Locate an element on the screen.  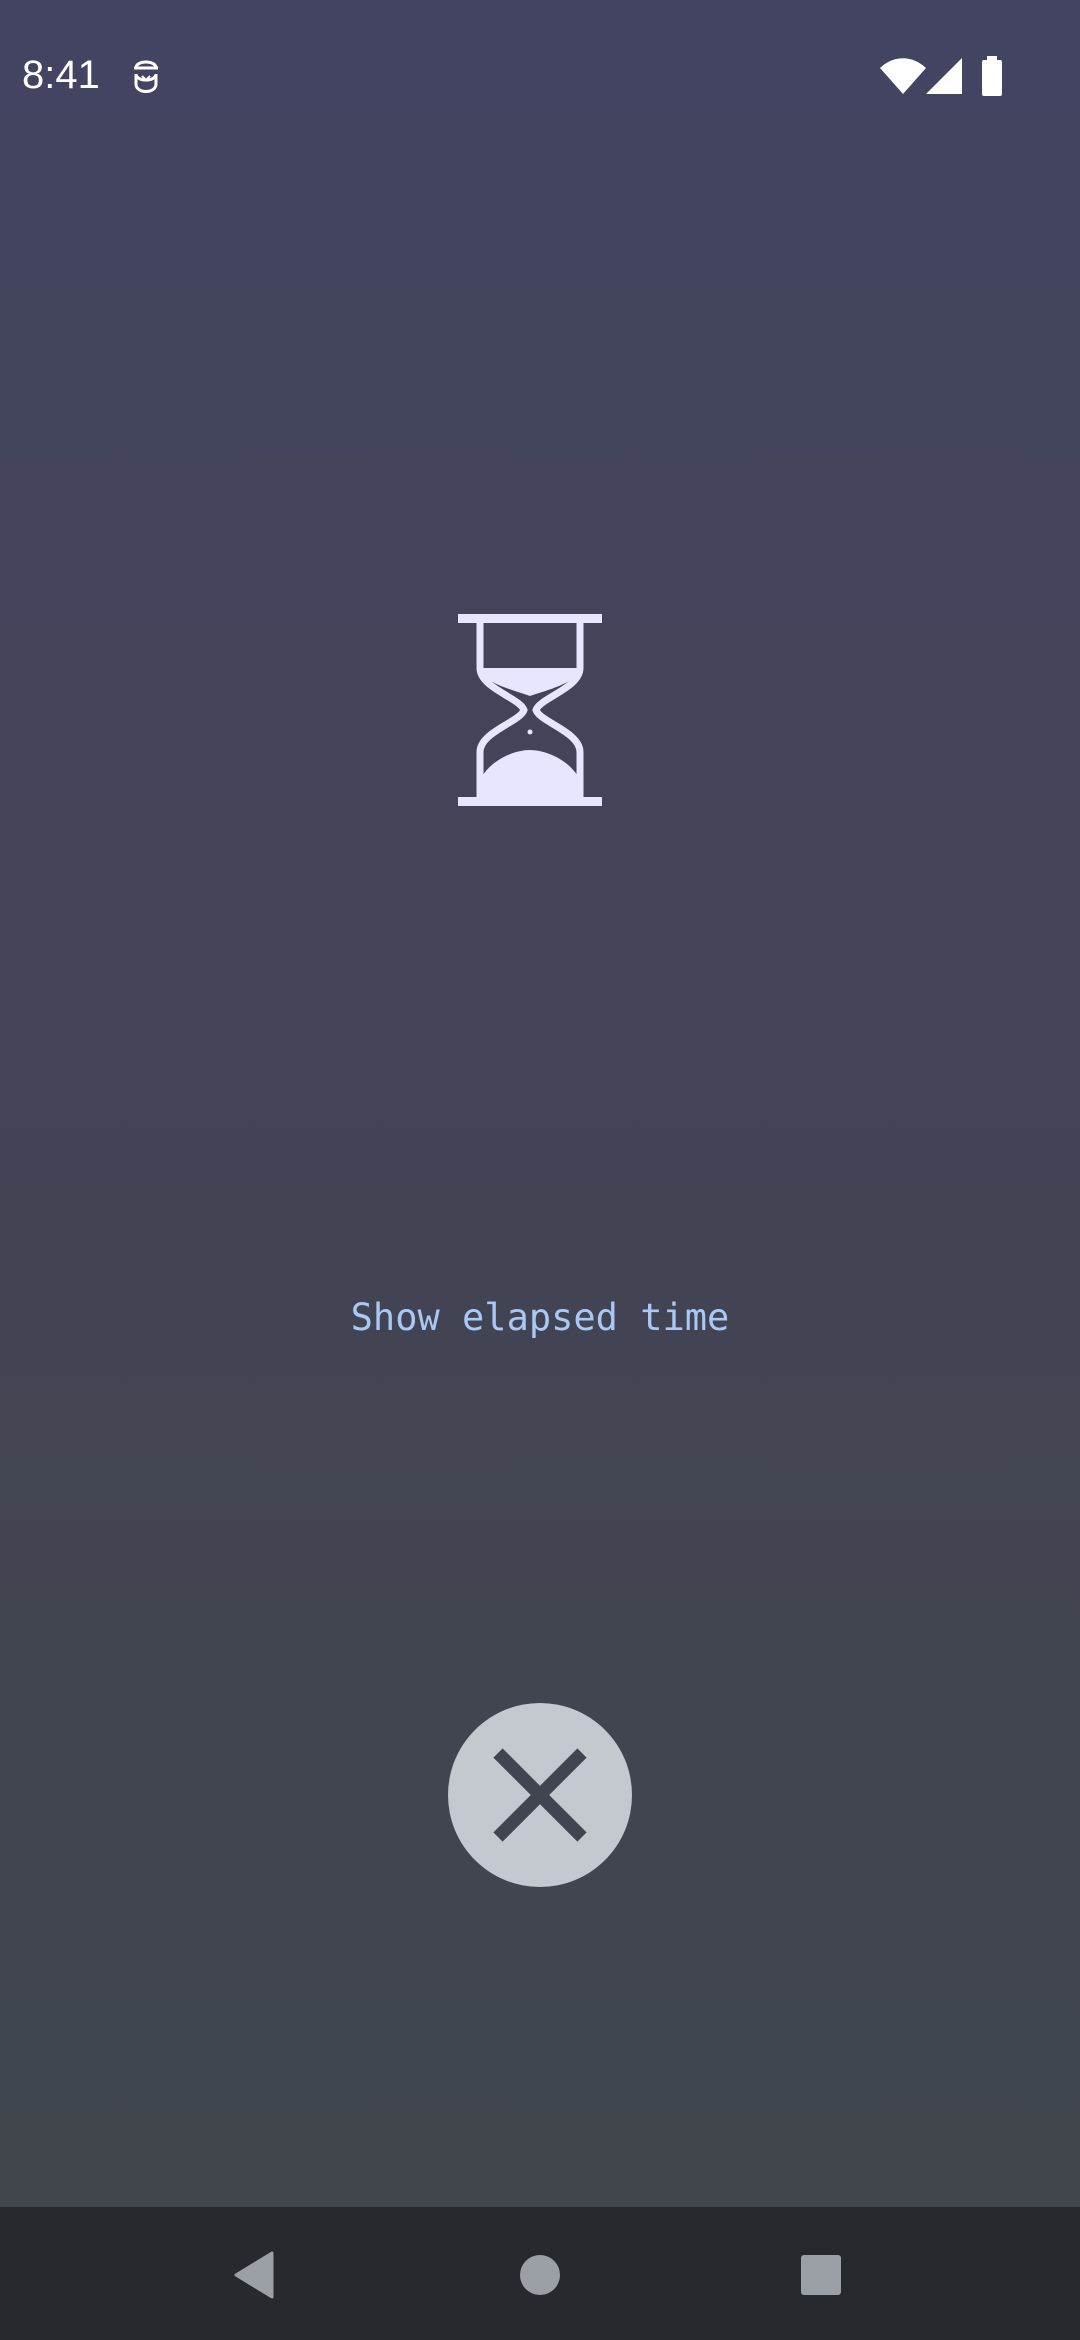
cell-signal-icon is located at coordinates (944, 76).